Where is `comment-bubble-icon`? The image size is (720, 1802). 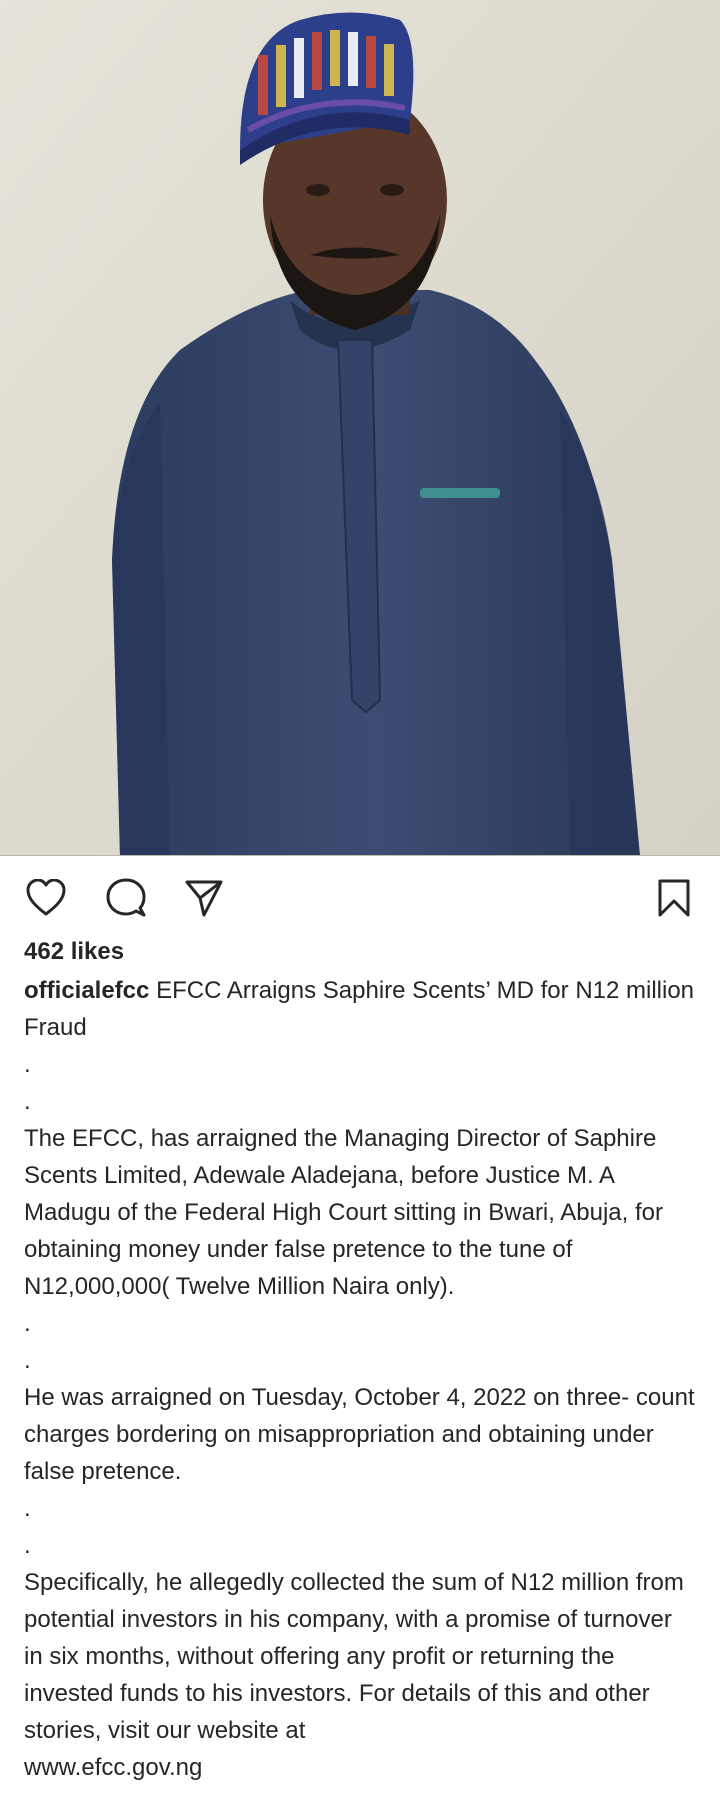
comment-bubble-icon is located at coordinates (126, 897).